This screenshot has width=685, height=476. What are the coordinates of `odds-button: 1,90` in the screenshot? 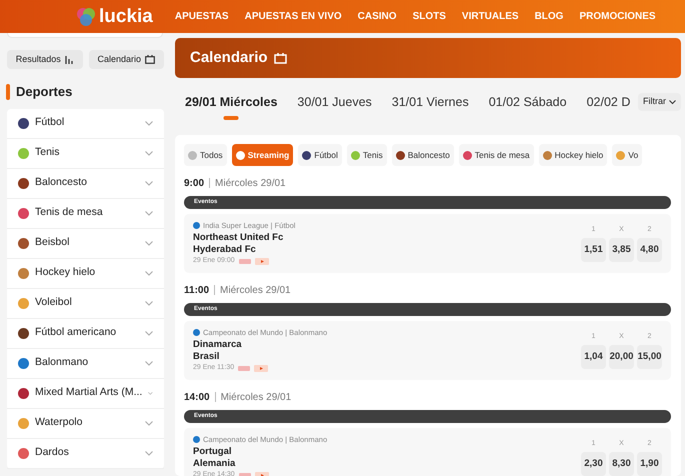 It's located at (649, 464).